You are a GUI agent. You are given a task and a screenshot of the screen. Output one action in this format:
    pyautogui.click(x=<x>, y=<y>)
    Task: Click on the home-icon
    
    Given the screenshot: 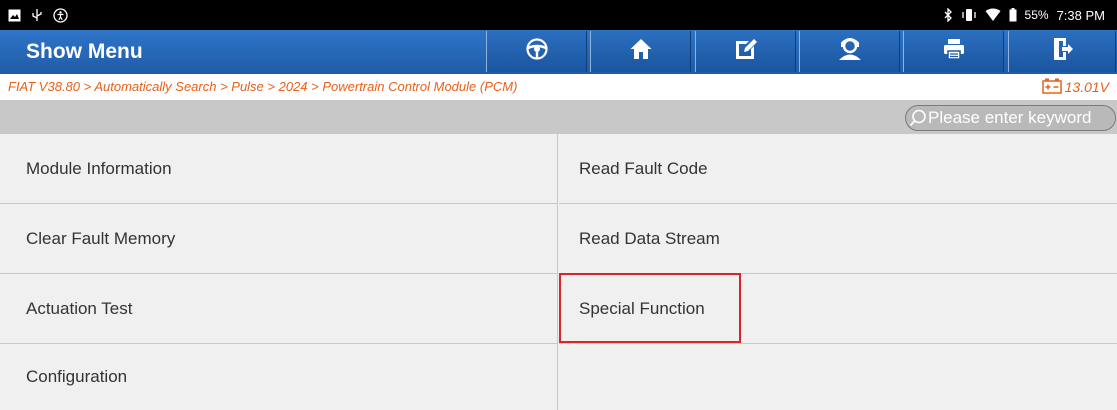 What is the action you would take?
    pyautogui.click(x=641, y=51)
    